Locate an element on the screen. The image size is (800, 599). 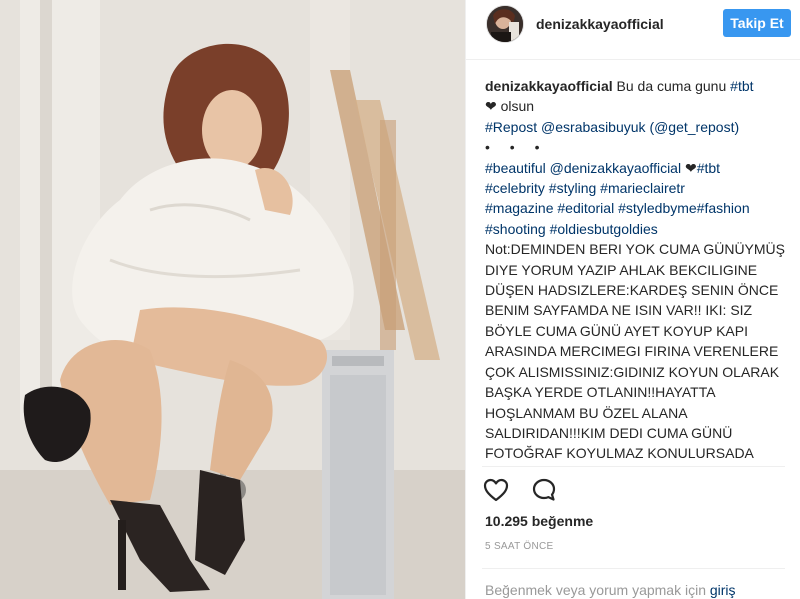
mention-link: @esrabasibuyuk is located at coordinates (593, 127).